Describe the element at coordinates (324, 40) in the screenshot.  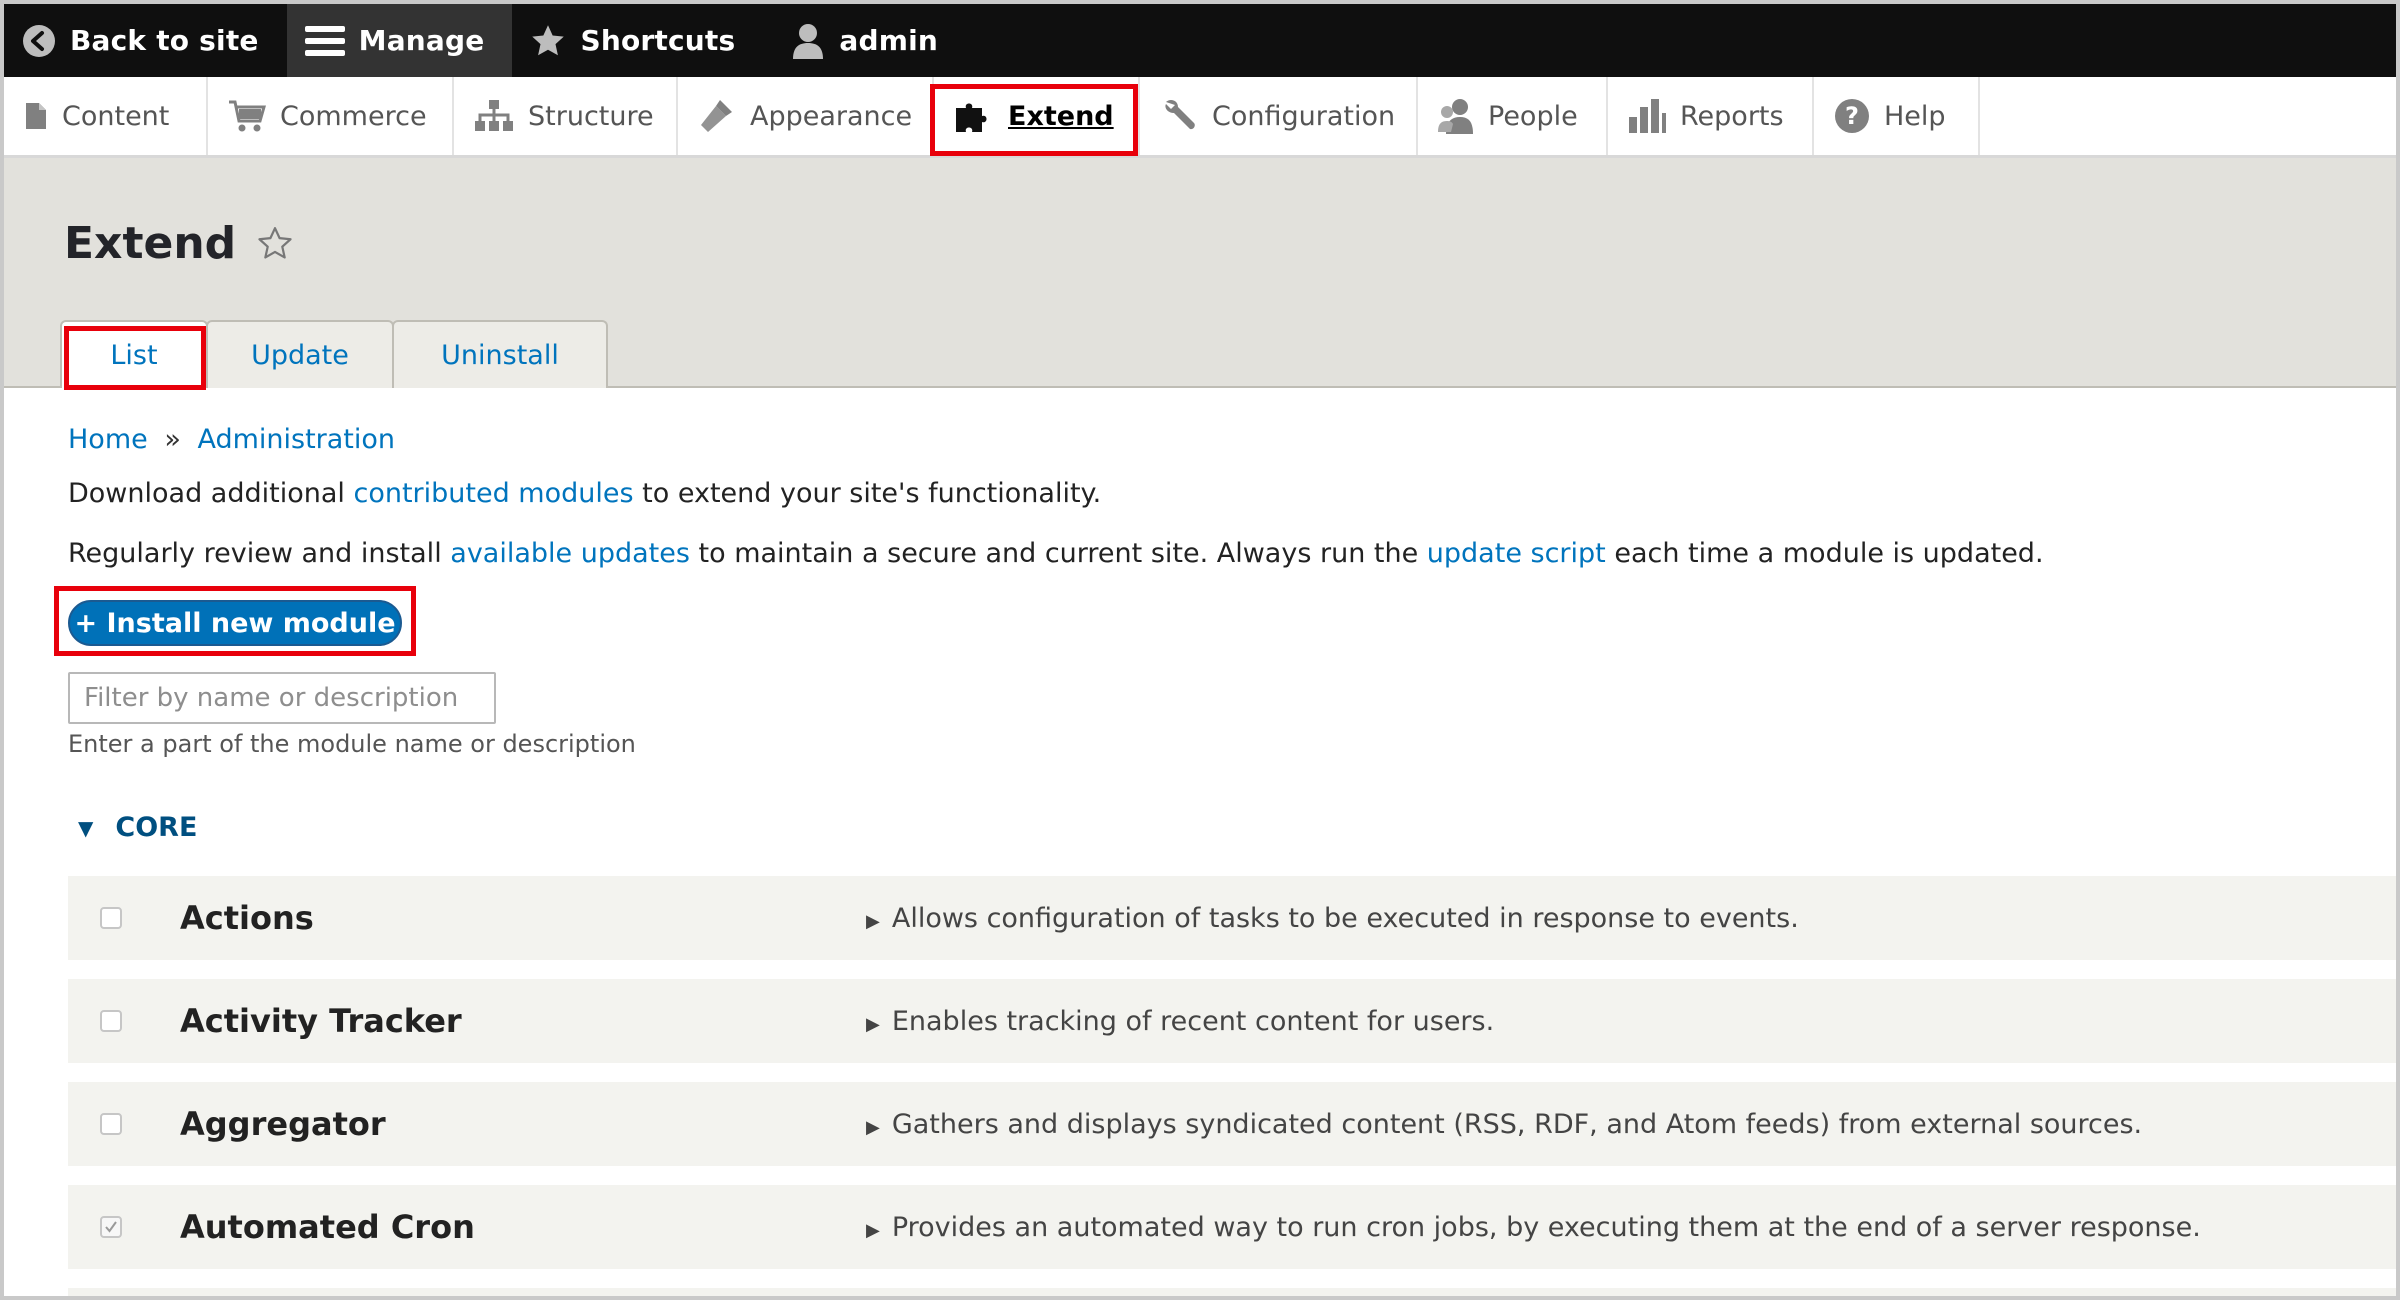
I see `hamburger-icon` at that location.